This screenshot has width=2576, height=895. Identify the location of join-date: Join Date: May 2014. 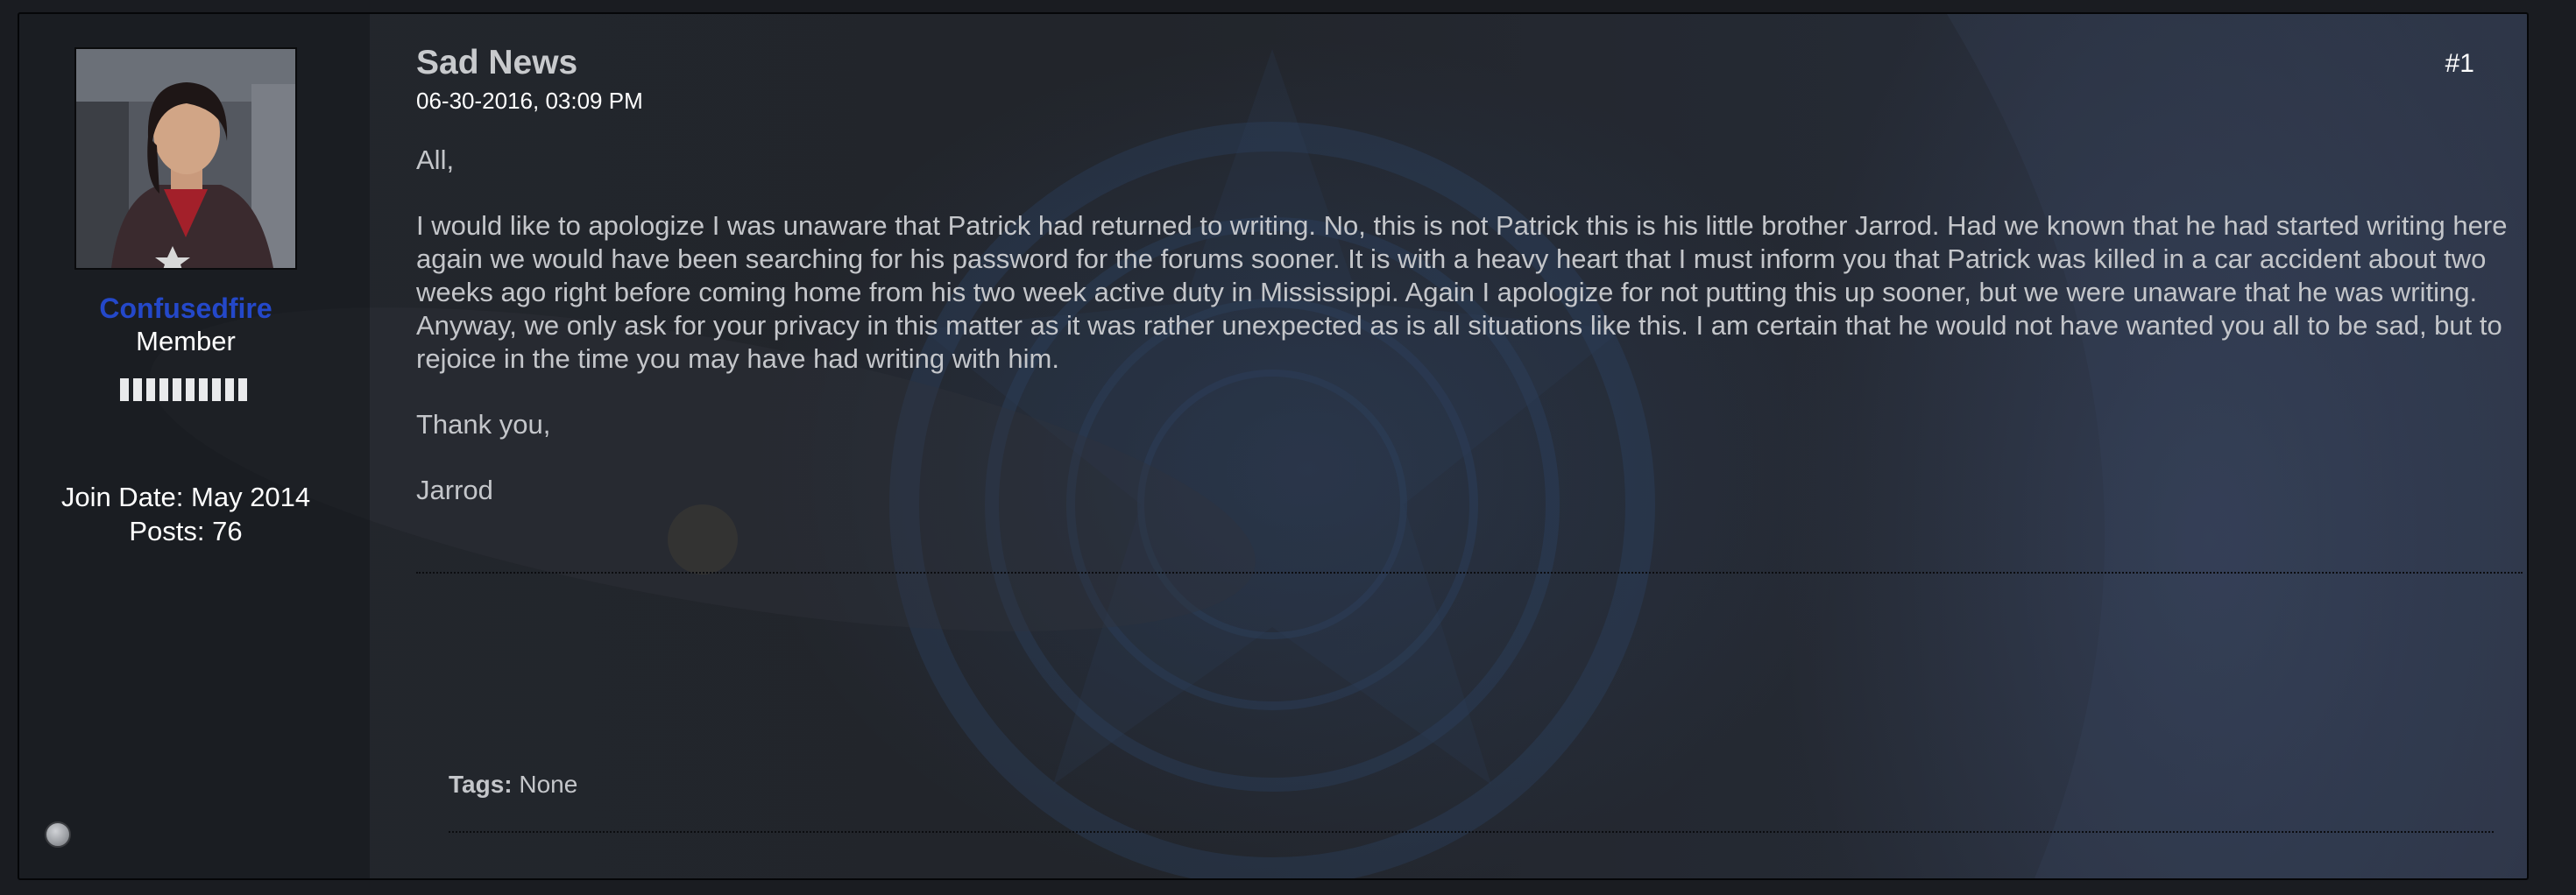
(185, 497).